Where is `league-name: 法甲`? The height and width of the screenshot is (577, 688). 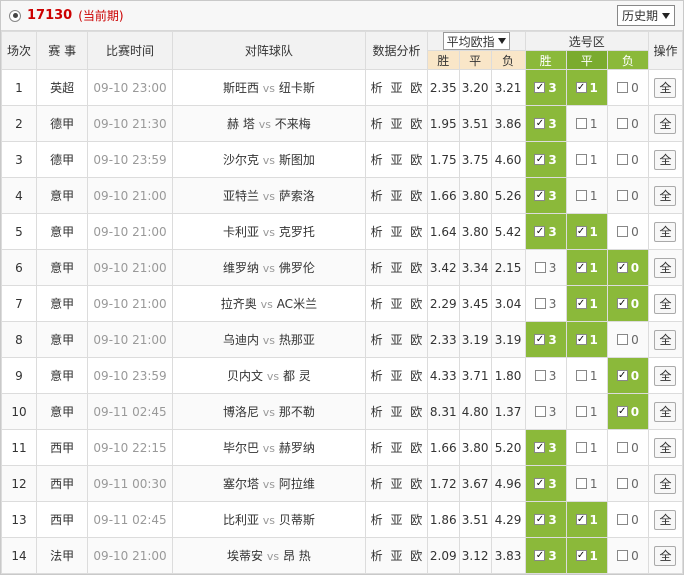 league-name: 法甲 is located at coordinates (62, 555).